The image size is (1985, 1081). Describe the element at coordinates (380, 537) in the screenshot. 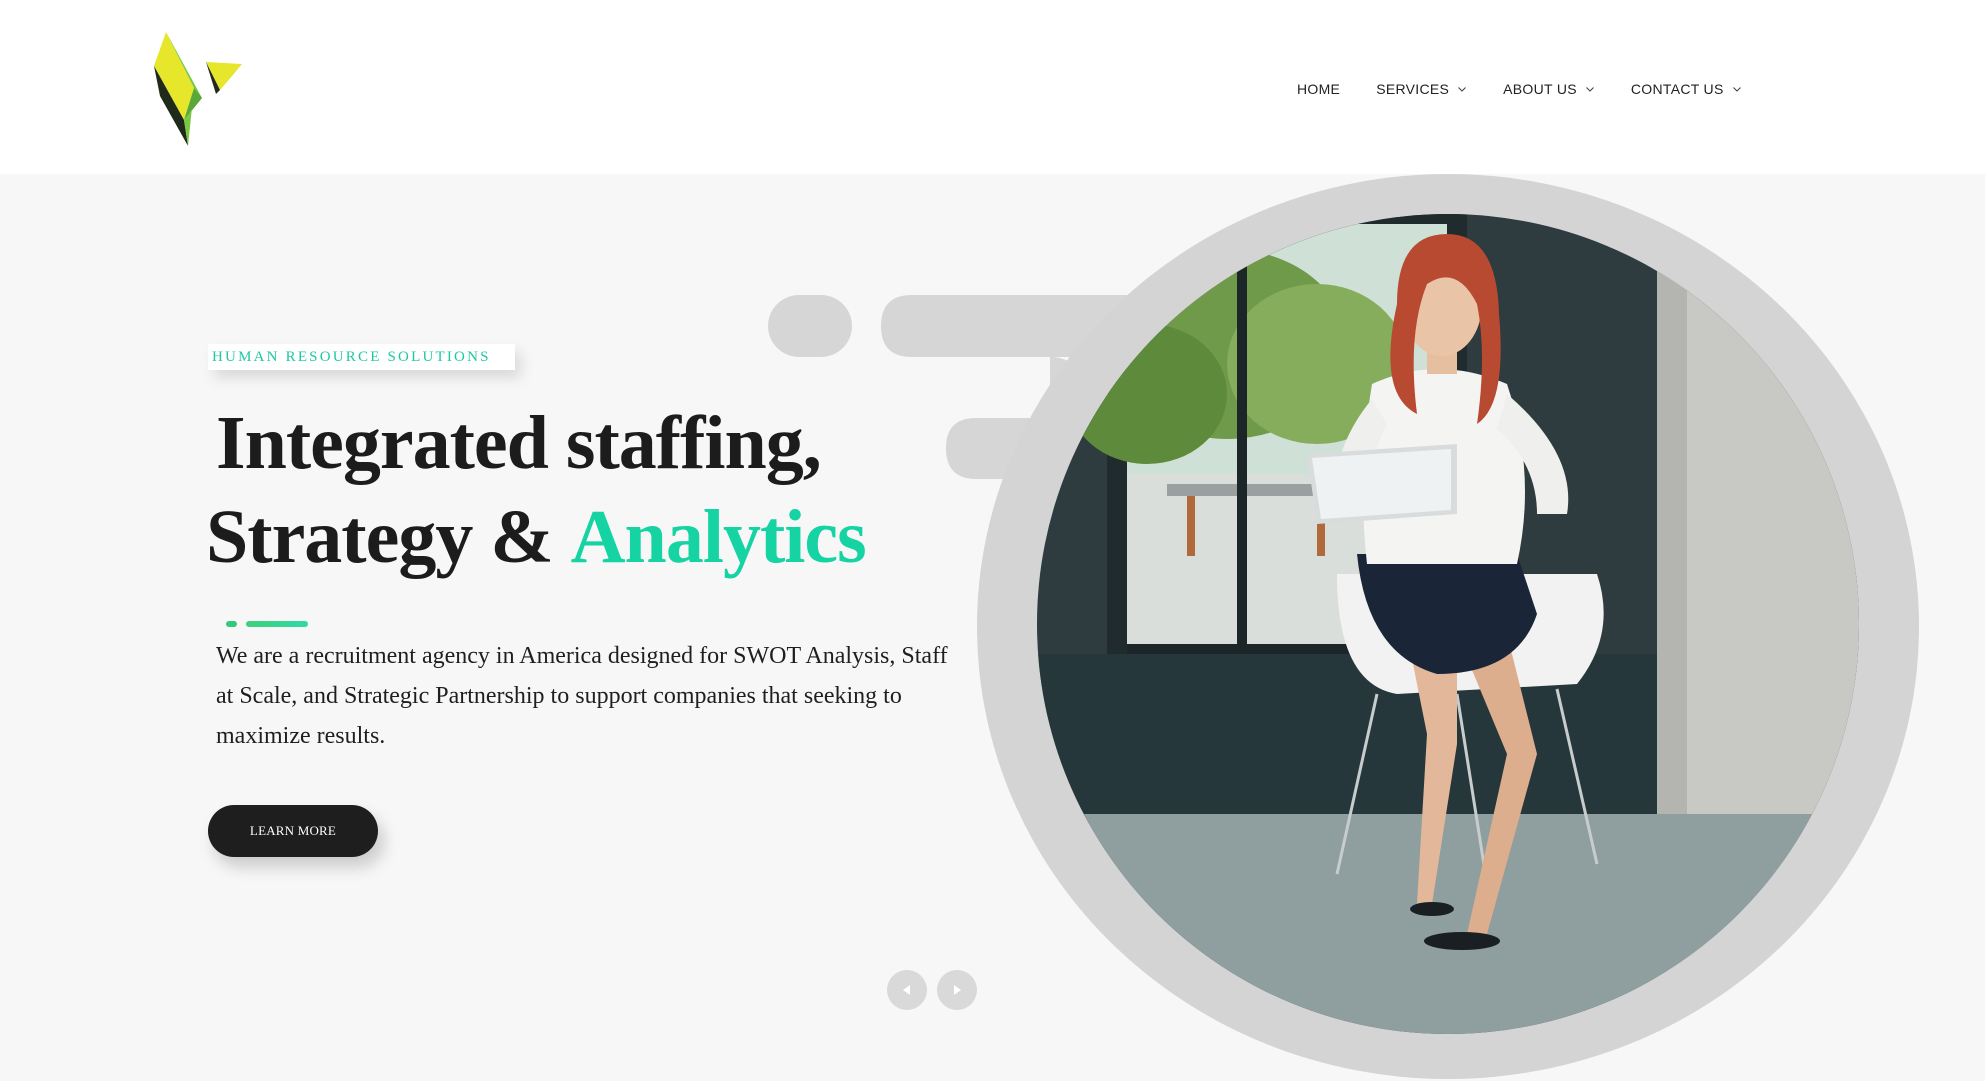

I see `headline-line-2-text: Strategy &` at that location.